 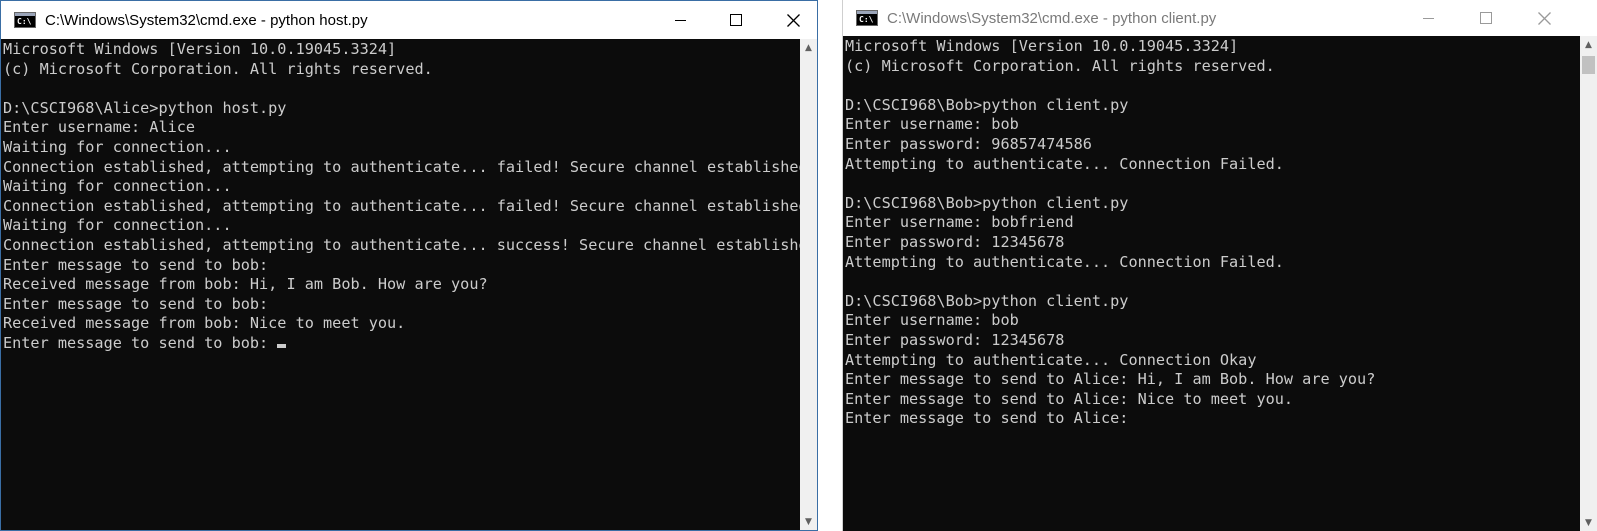 I want to click on scrollbar-thumb, so click(x=1588, y=65).